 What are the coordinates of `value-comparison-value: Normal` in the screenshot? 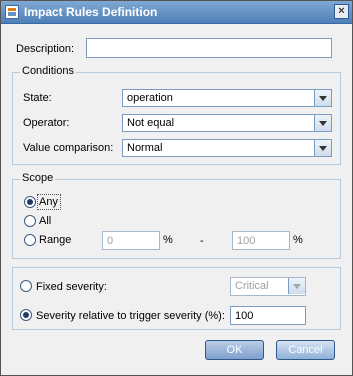 It's located at (145, 148).